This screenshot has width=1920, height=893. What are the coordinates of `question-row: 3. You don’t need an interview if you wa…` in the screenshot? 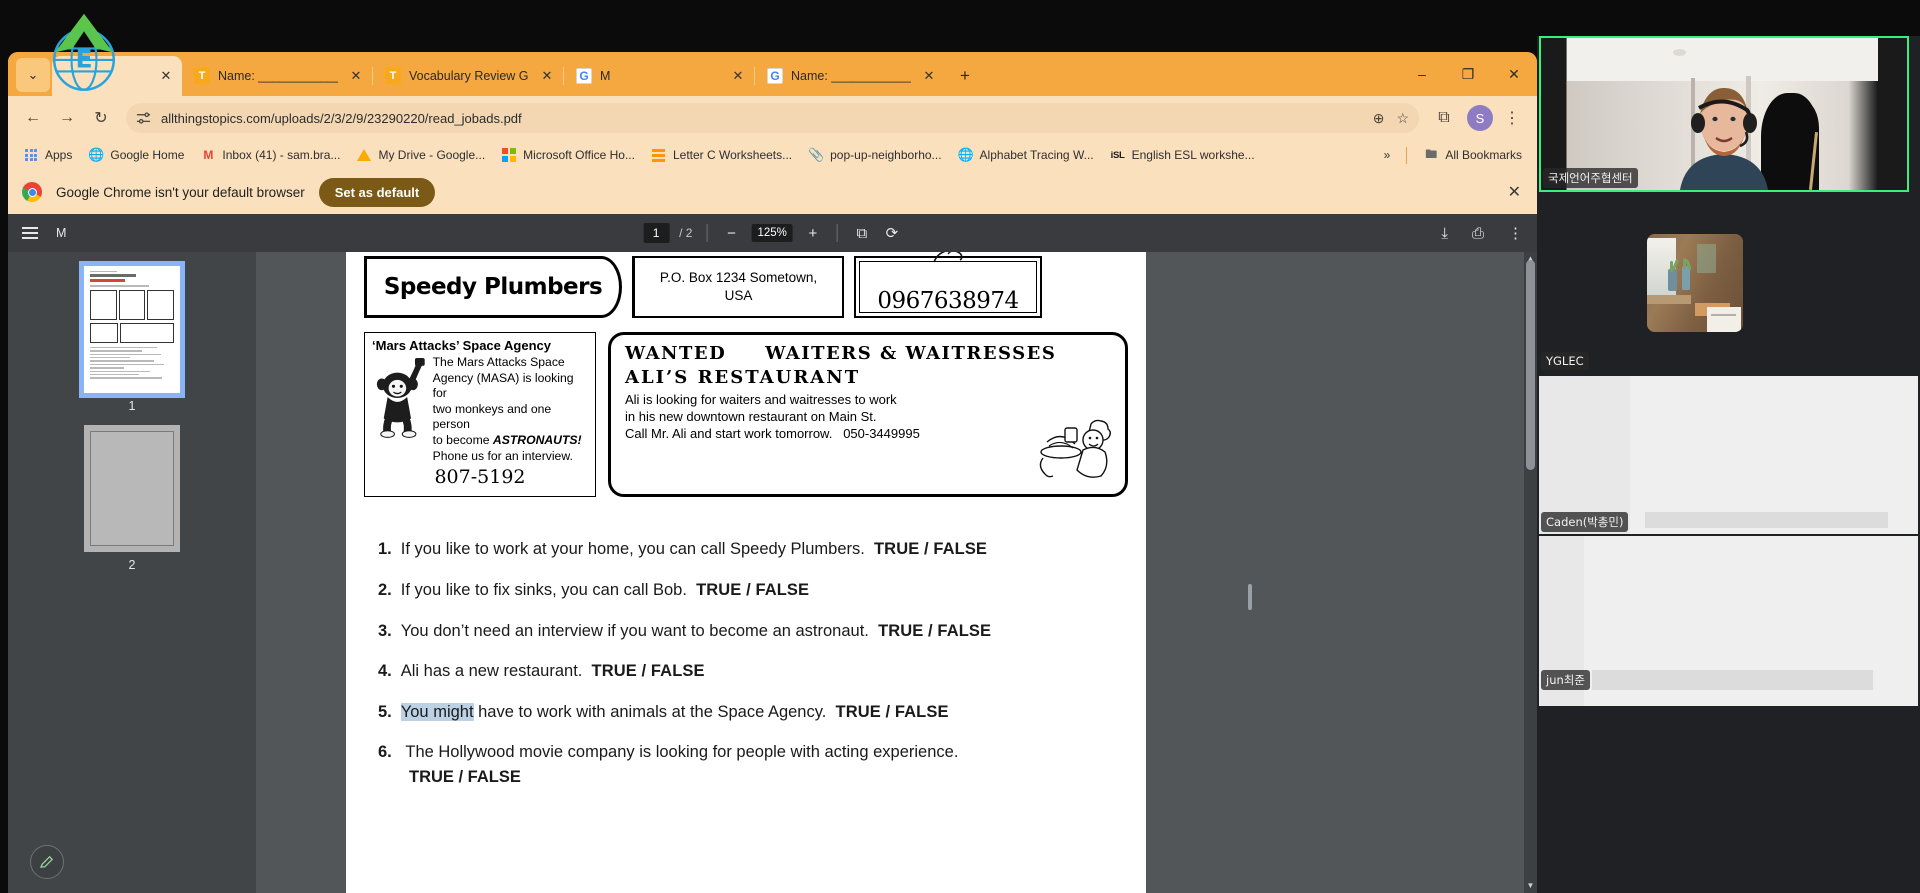 It's located at (753, 631).